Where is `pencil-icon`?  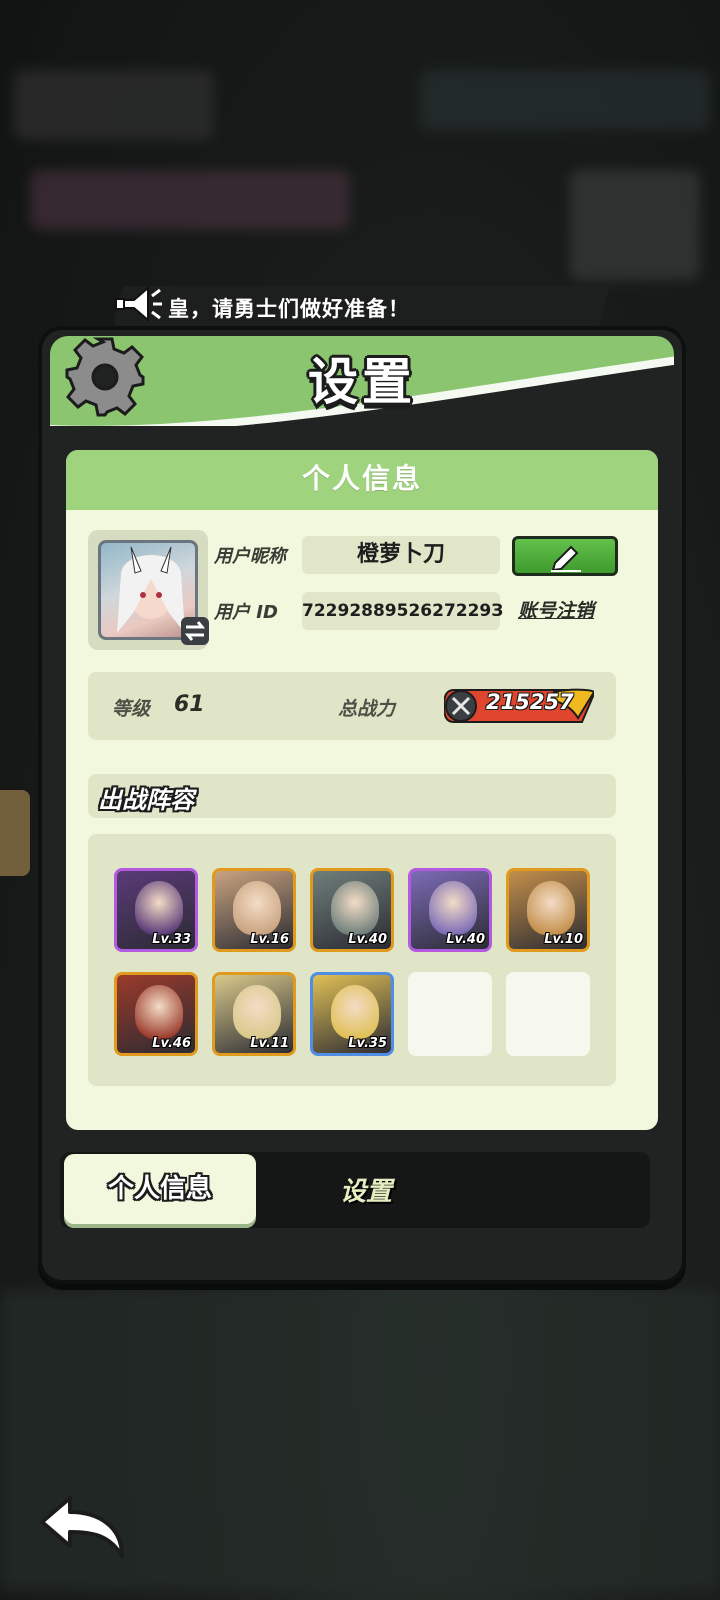
pencil-icon is located at coordinates (566, 558).